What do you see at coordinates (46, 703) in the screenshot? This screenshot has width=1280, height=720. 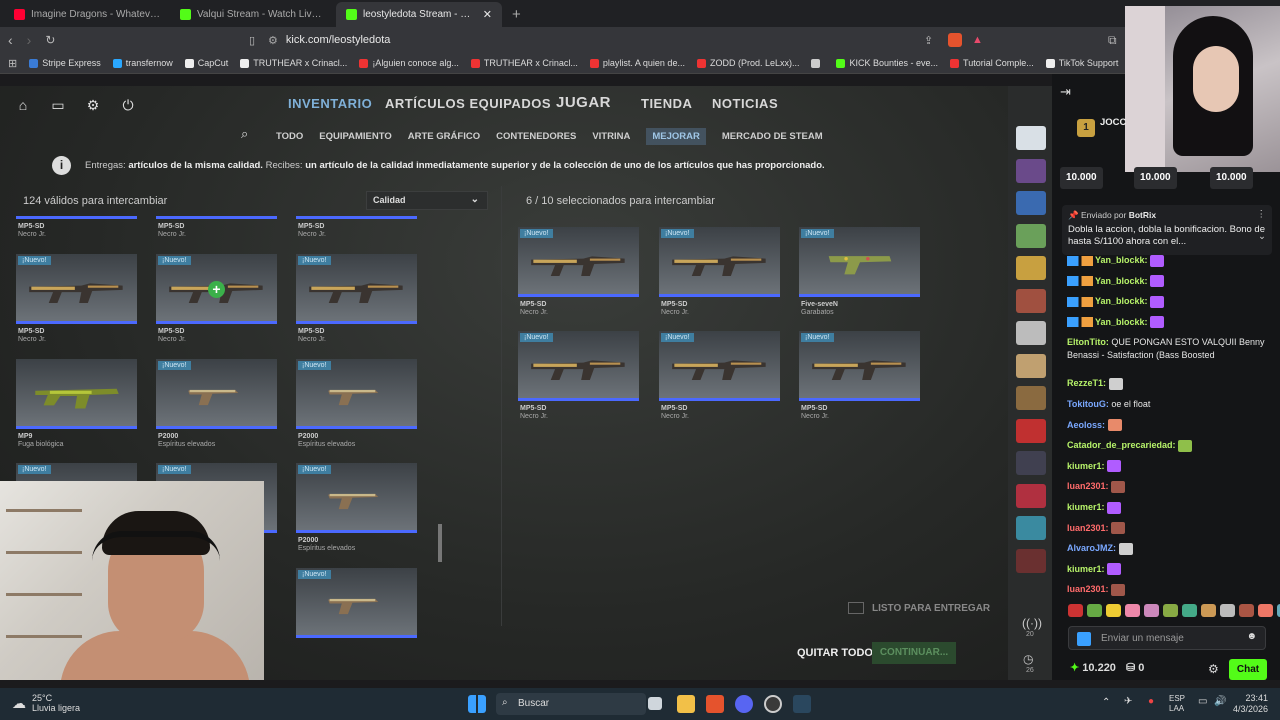 I see `weather-widget: ☁ 25°C Lluvia ligera` at bounding box center [46, 703].